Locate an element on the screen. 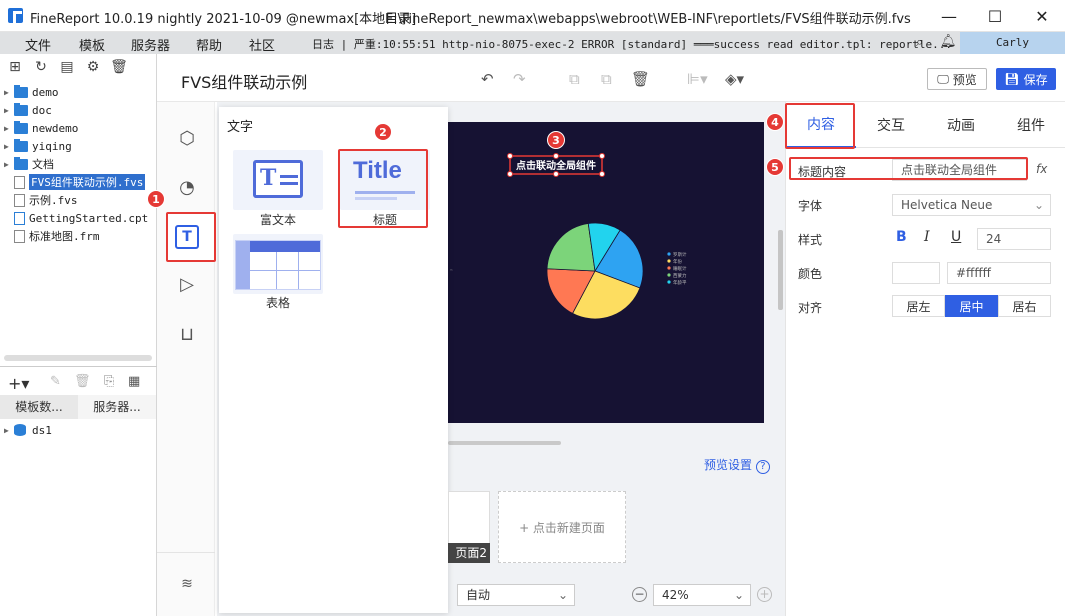 Image resolution: width=1065 pixels, height=616 pixels. folder-icon is located at coordinates (21, 109).